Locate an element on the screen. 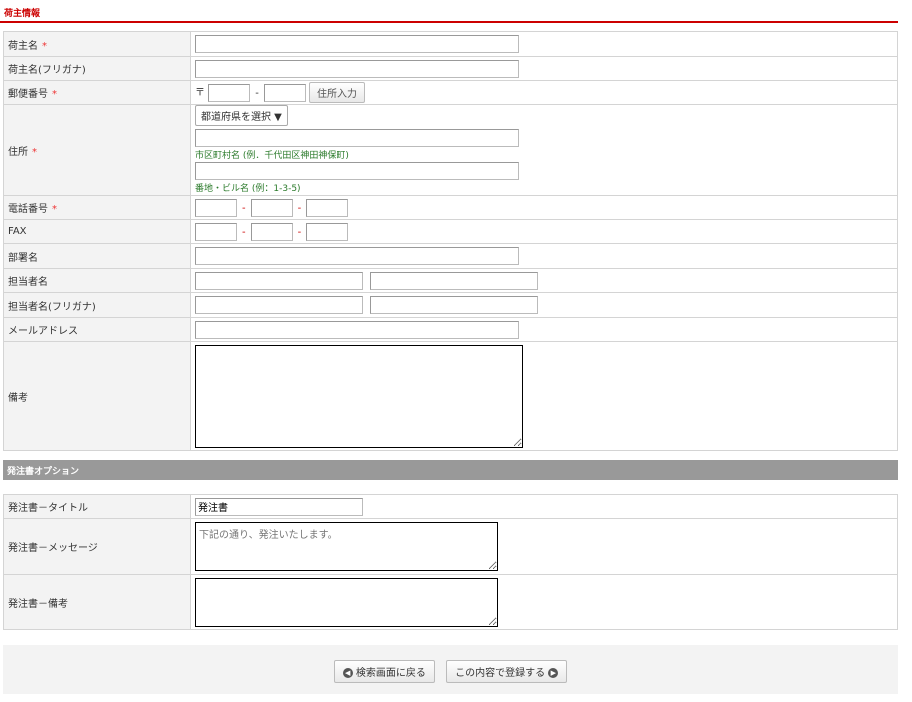 The image size is (912, 702). label-po-title: 発注書－タイトル is located at coordinates (97, 506).